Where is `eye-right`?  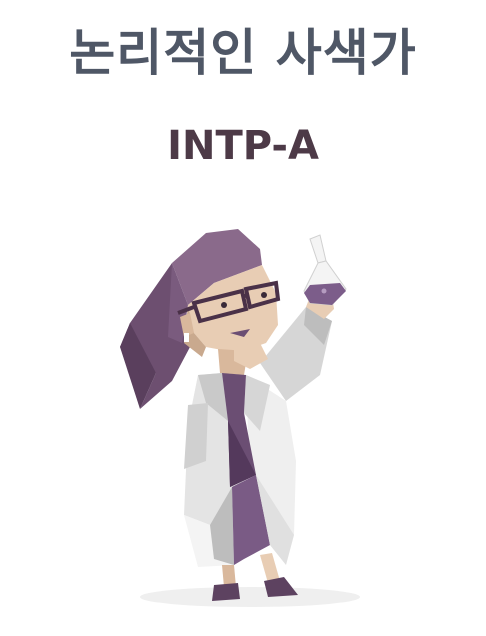
eye-right is located at coordinates (264, 295).